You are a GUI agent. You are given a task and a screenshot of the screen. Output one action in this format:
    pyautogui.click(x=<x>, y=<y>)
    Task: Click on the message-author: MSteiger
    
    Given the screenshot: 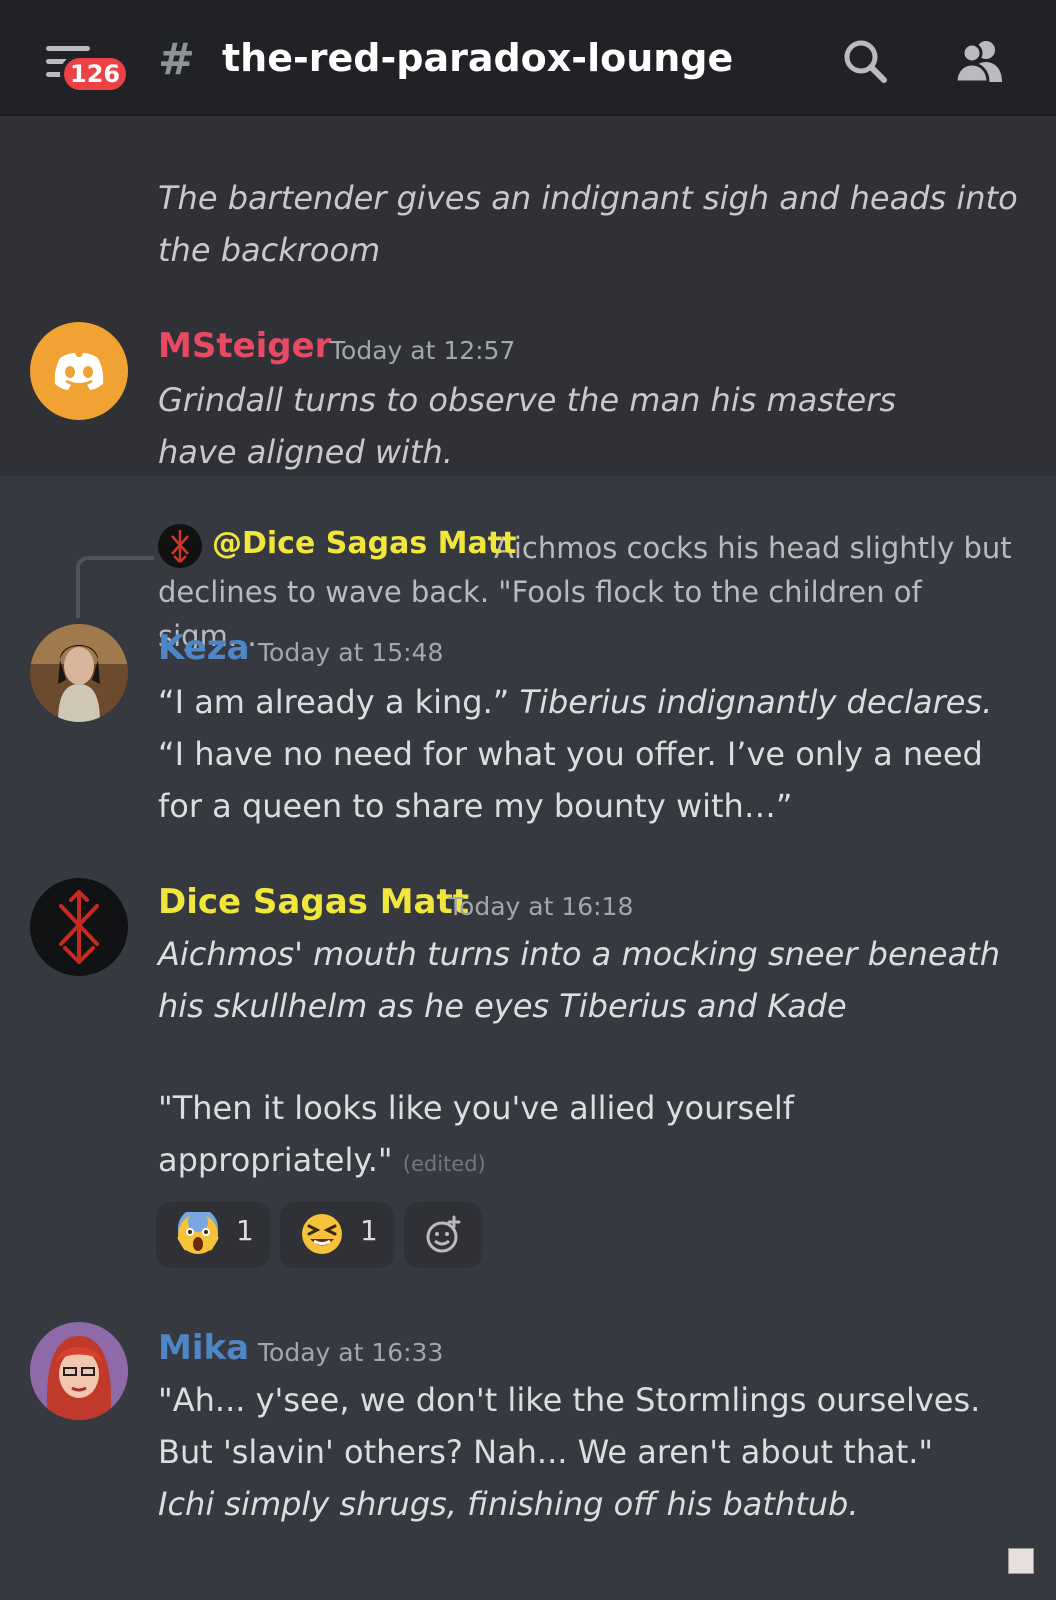 What is the action you would take?
    pyautogui.click(x=244, y=346)
    